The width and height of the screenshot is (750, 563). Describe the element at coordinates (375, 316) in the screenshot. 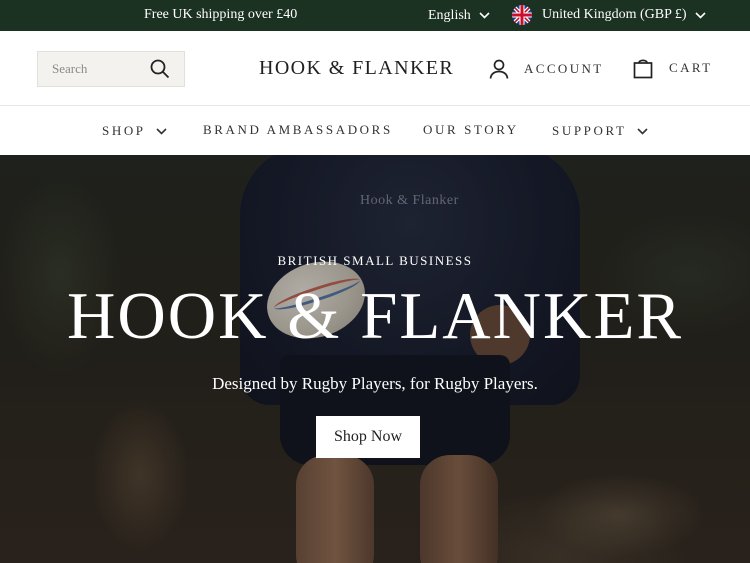

I see `hero-title: HOOK & FLANKER` at that location.